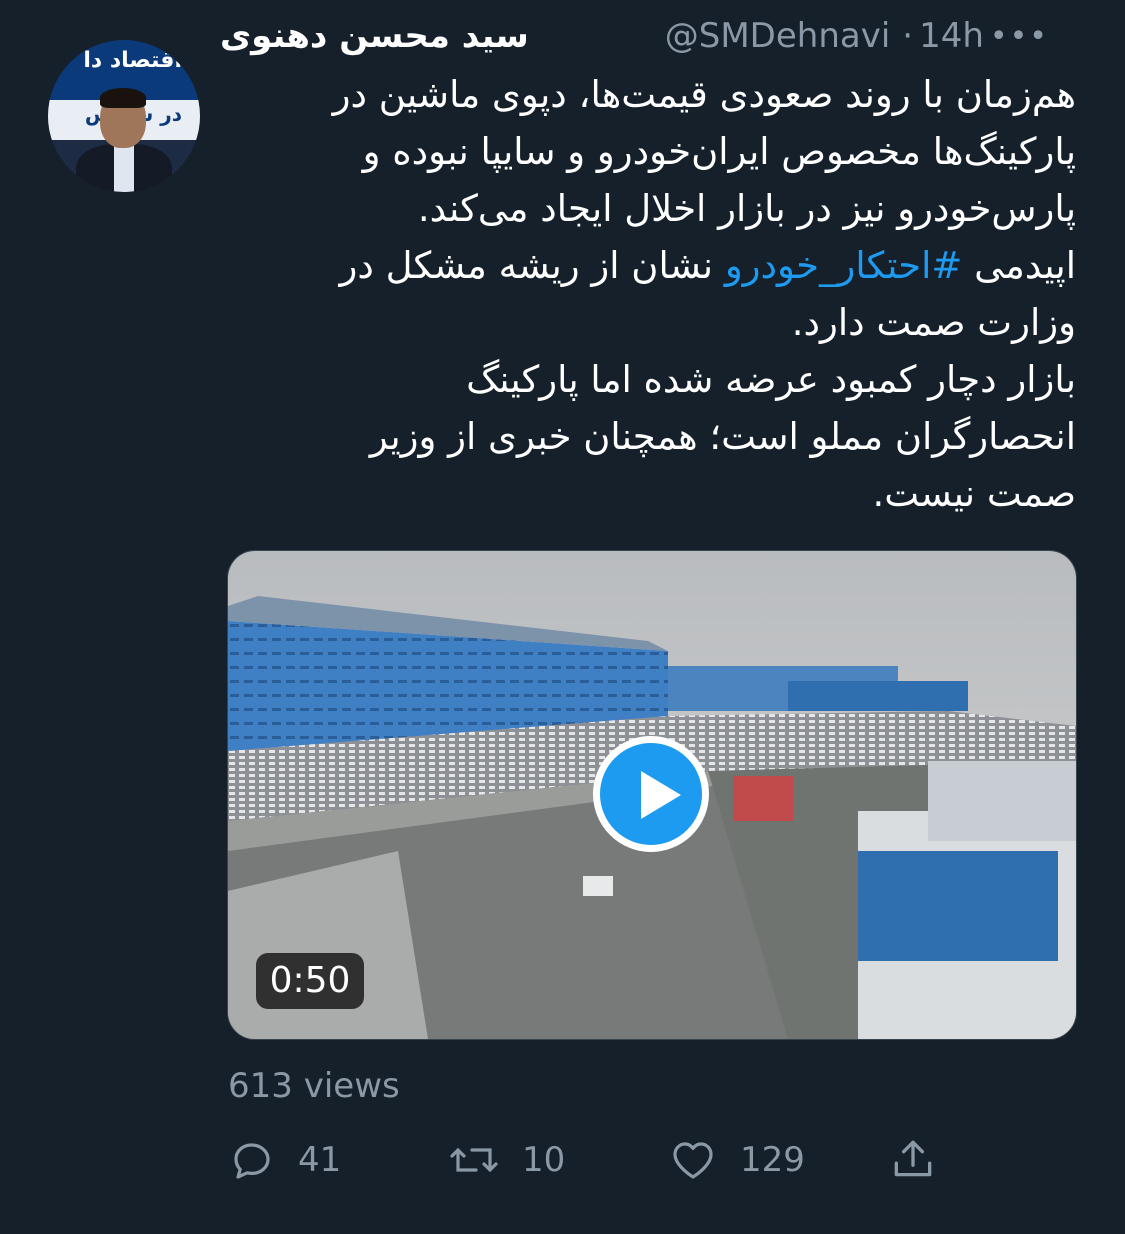 The width and height of the screenshot is (1125, 1234). I want to click on reply-icon, so click(252, 1161).